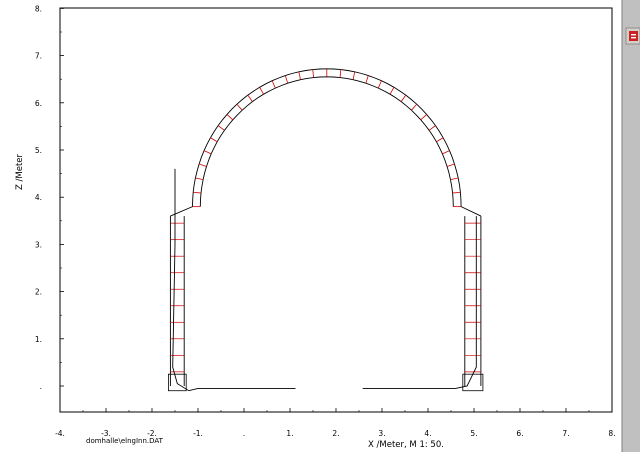 The image size is (640, 452). I want to click on y-tick-label: ., so click(41, 386).